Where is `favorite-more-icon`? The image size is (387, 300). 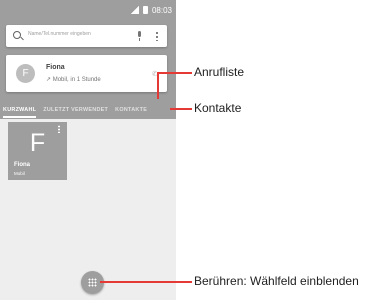 favorite-more-icon is located at coordinates (59, 129).